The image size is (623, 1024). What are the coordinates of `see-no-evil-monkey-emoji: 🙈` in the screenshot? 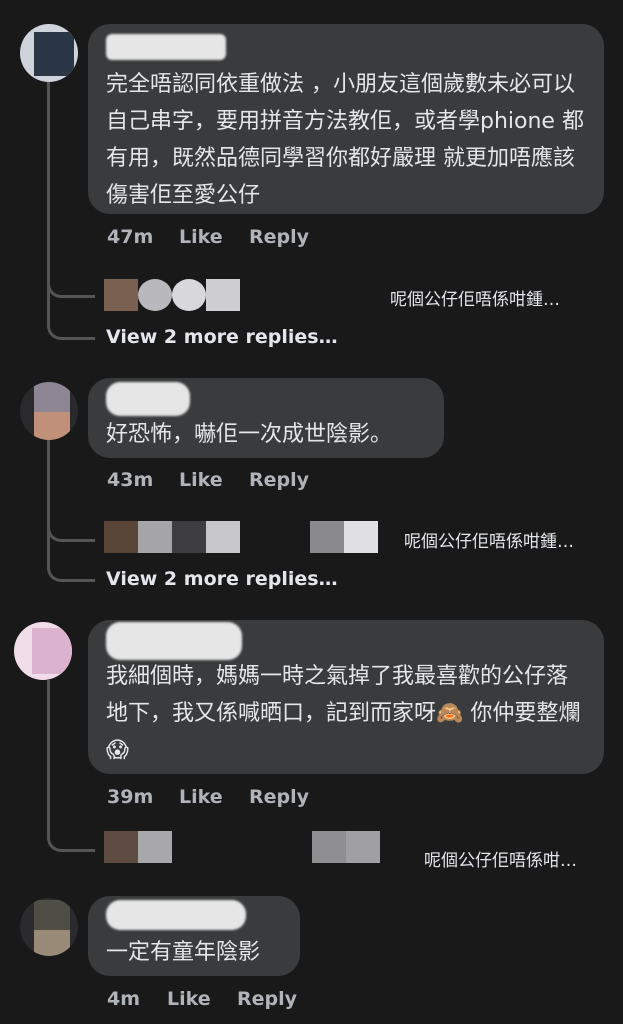 It's located at (450, 713).